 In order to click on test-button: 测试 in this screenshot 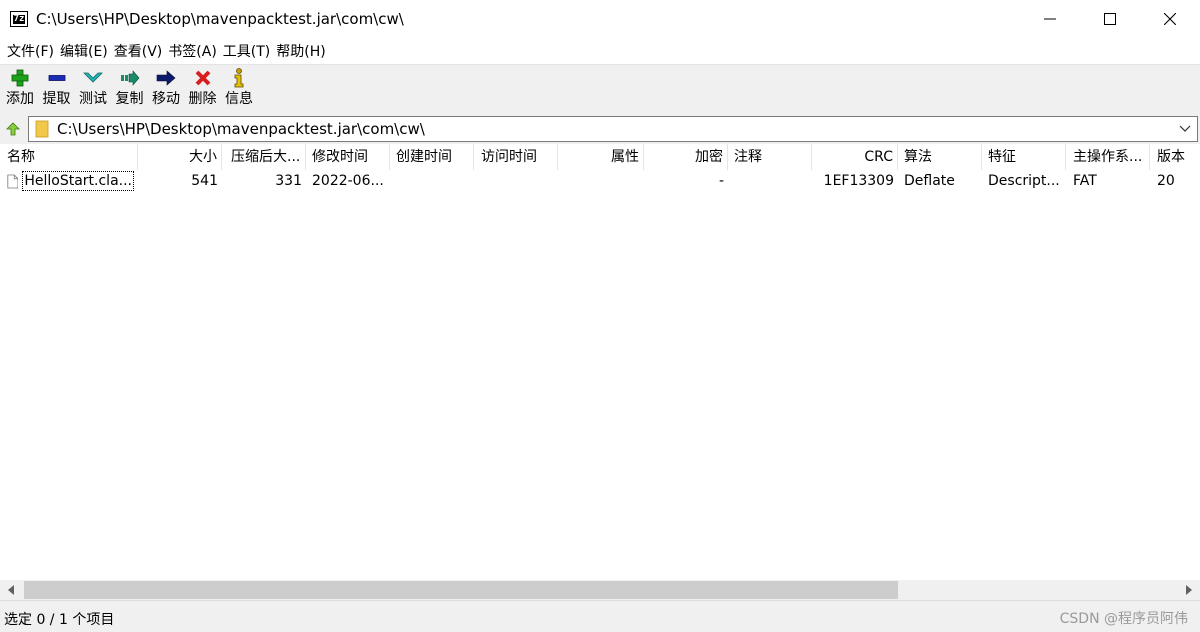, I will do `click(93, 89)`.